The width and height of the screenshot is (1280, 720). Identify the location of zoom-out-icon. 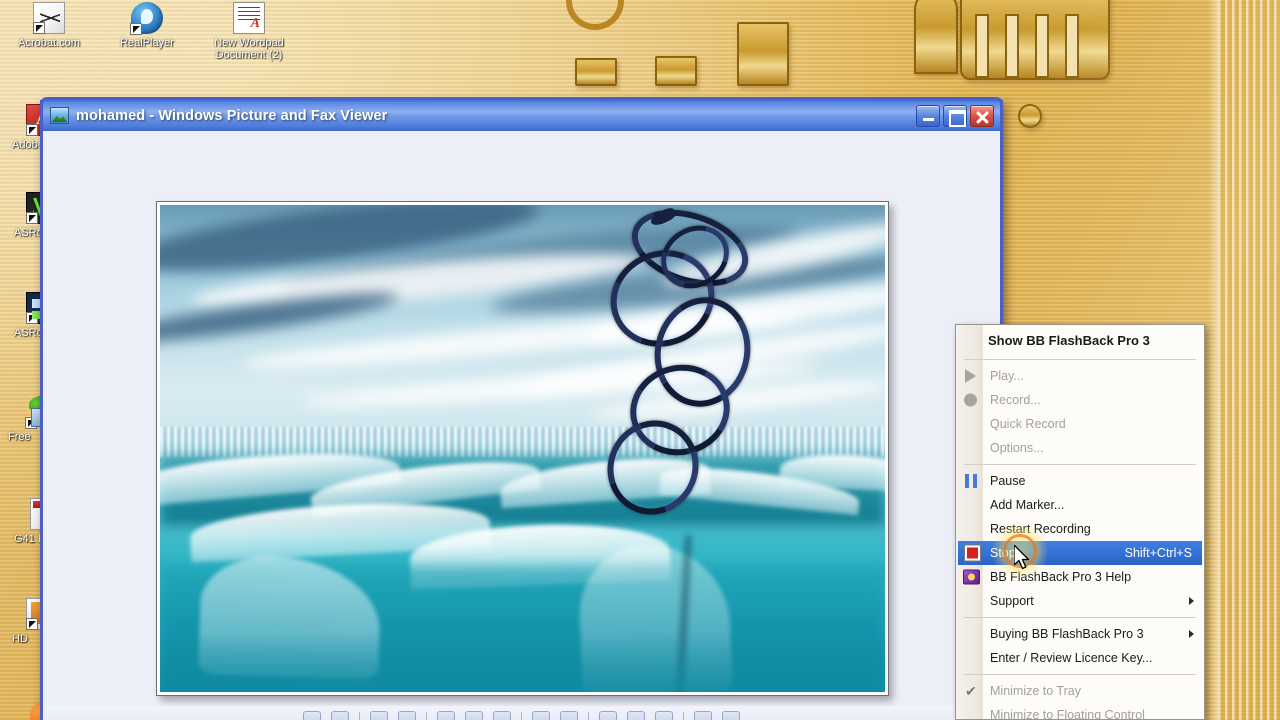
(502, 715).